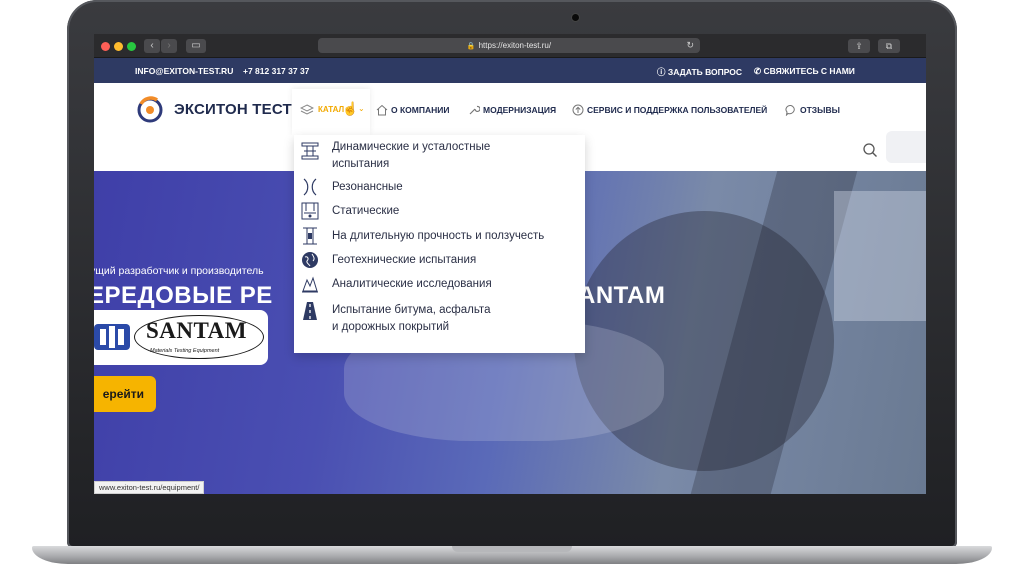  Describe the element at coordinates (367, 187) in the screenshot. I see `dropdown-item-label: Резонансные` at that location.